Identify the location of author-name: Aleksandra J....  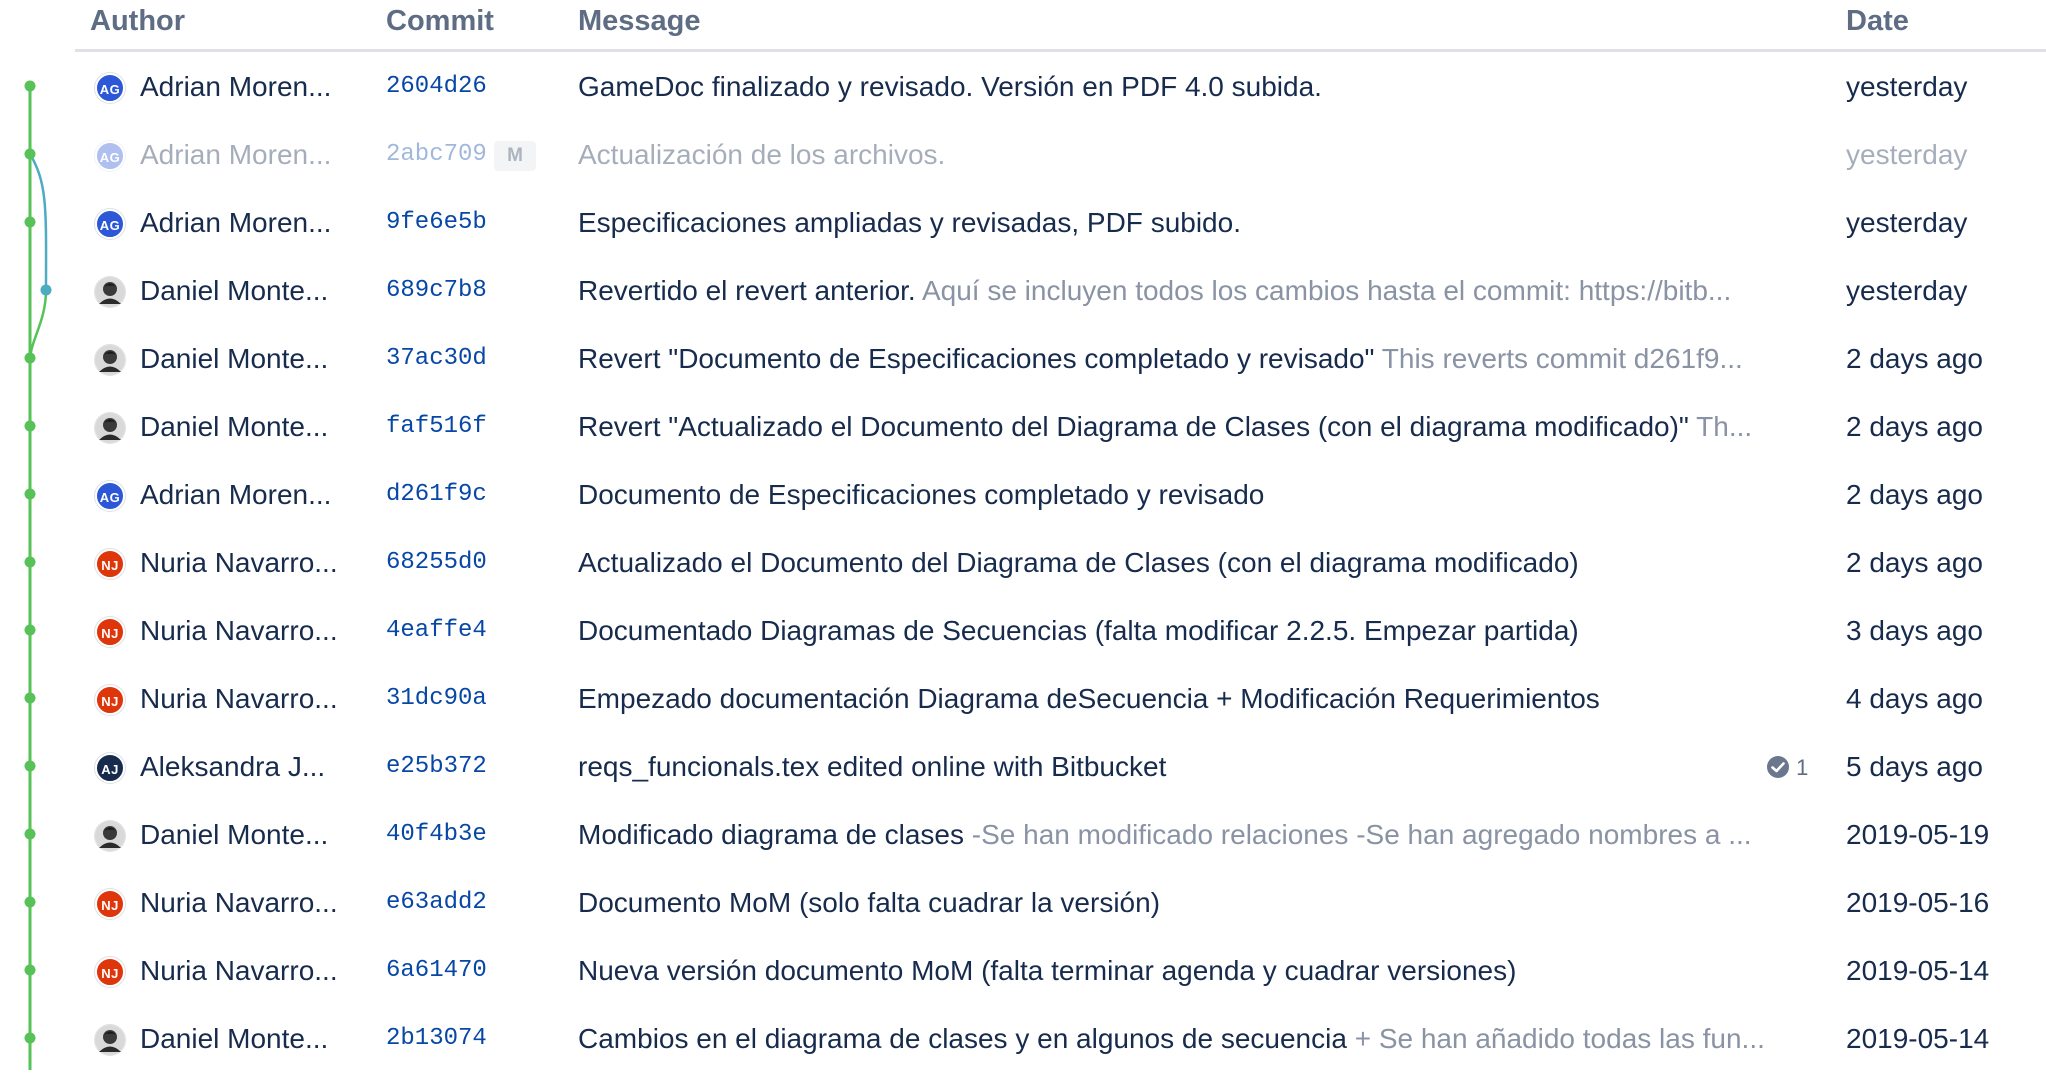
(233, 766).